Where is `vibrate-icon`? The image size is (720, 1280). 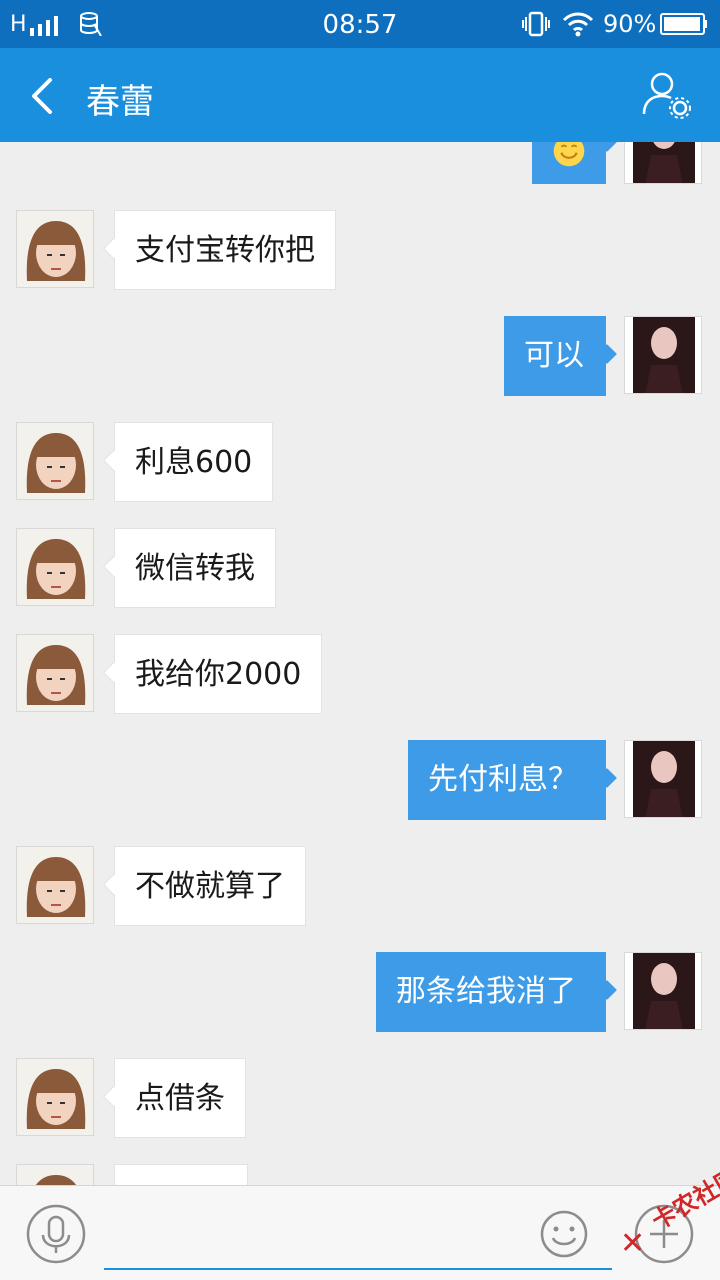
vibrate-icon is located at coordinates (536, 24).